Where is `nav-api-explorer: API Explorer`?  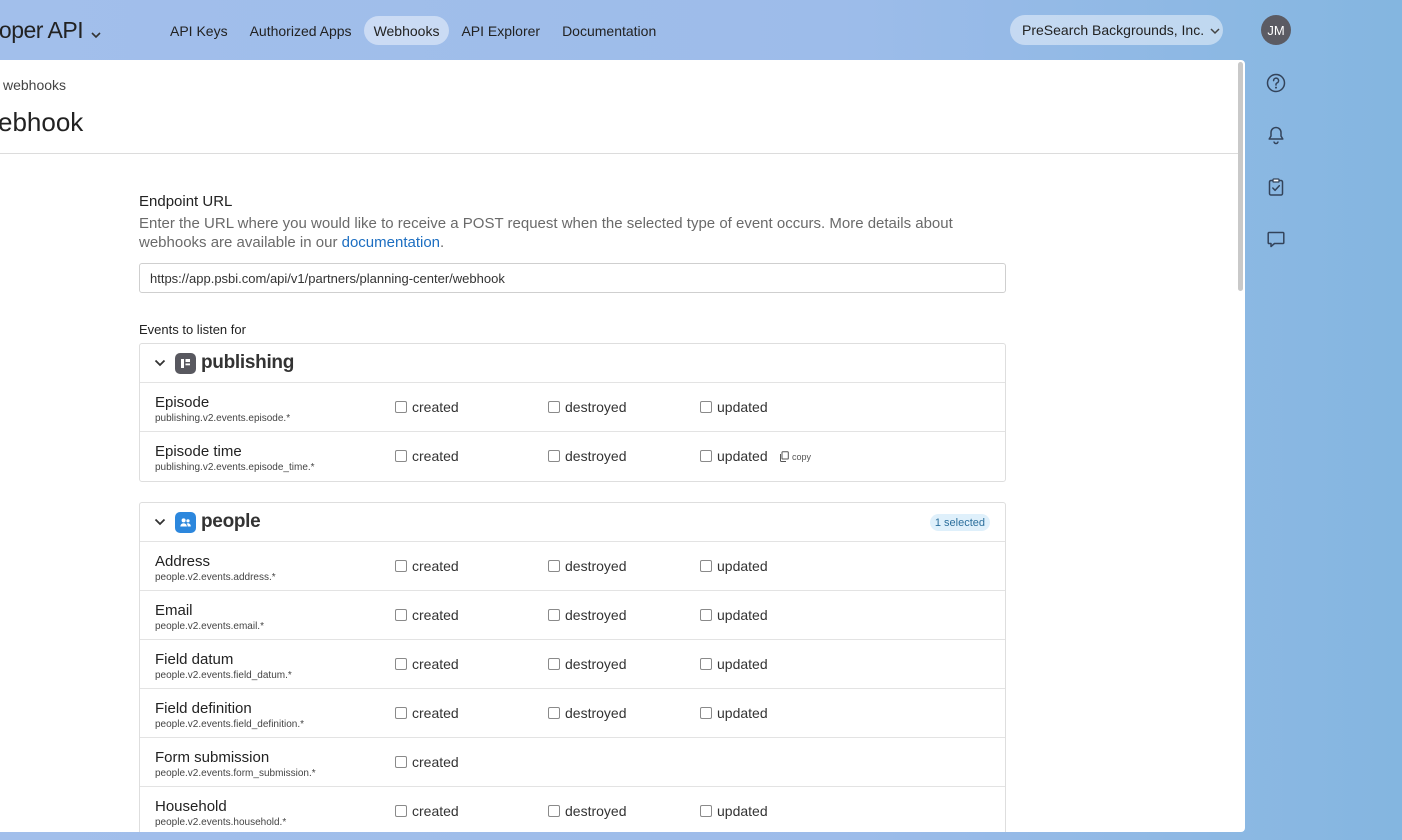
nav-api-explorer: API Explorer is located at coordinates (500, 30).